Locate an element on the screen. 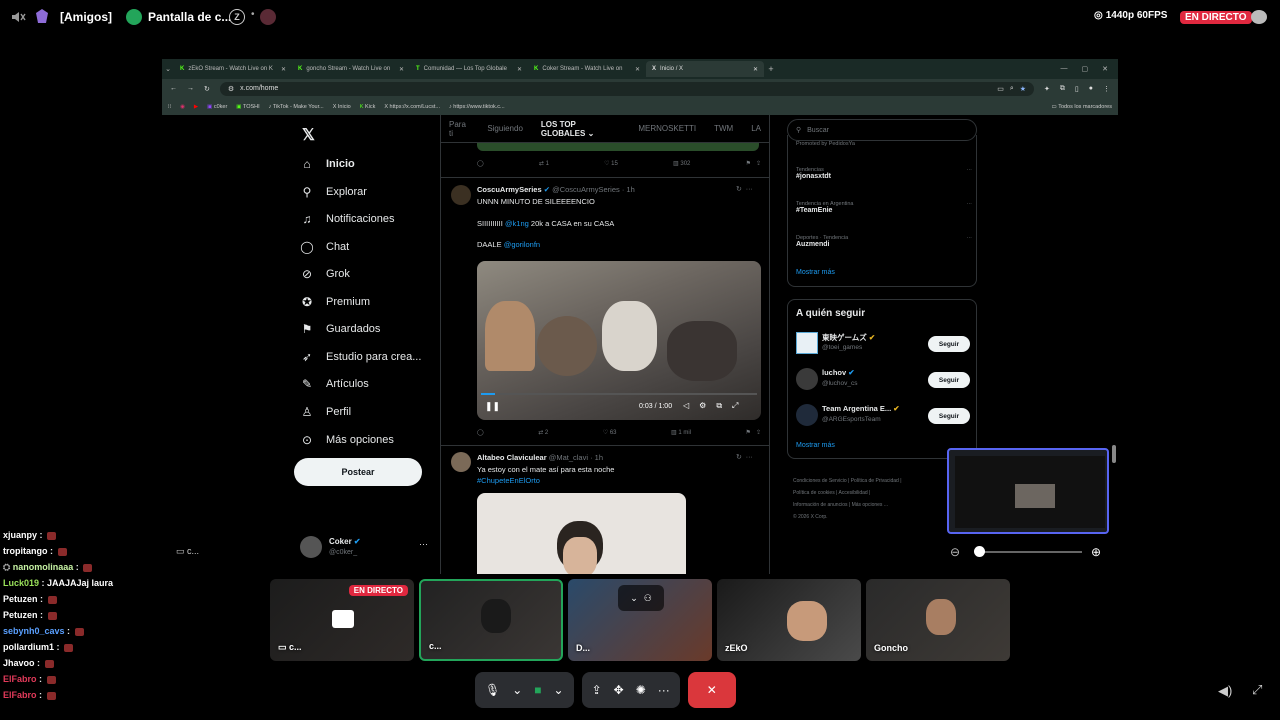 This screenshot has height=720, width=1280. volume-icon: ◀) is located at coordinates (1225, 691).